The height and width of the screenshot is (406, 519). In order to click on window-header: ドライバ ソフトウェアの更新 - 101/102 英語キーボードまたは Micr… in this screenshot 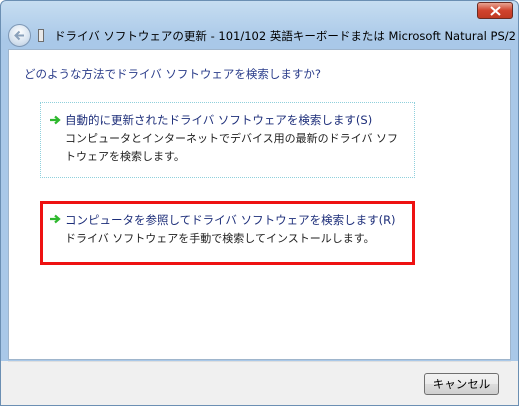, I will do `click(259, 36)`.